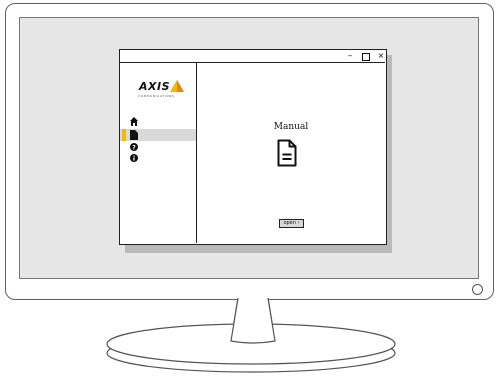  I want to click on axis-logo-text: AXIS, so click(155, 86).